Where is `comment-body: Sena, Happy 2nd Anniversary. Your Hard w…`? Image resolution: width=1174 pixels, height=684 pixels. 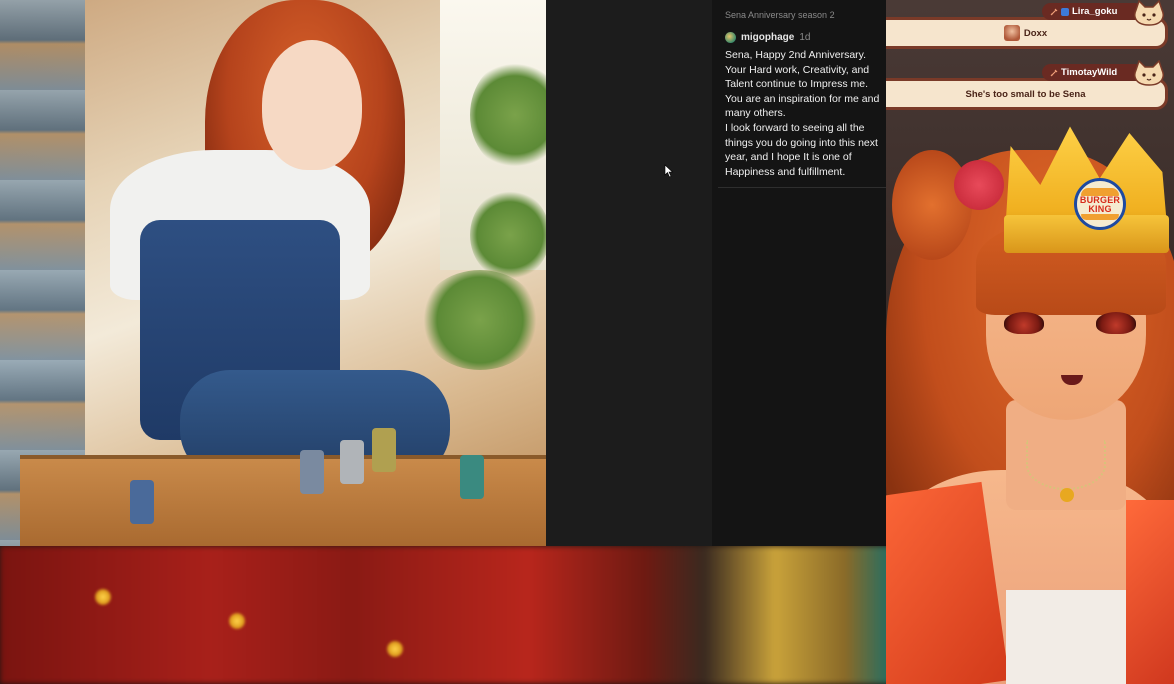 comment-body: Sena, Happy 2nd Anniversary. Your Hard w… is located at coordinates (804, 113).